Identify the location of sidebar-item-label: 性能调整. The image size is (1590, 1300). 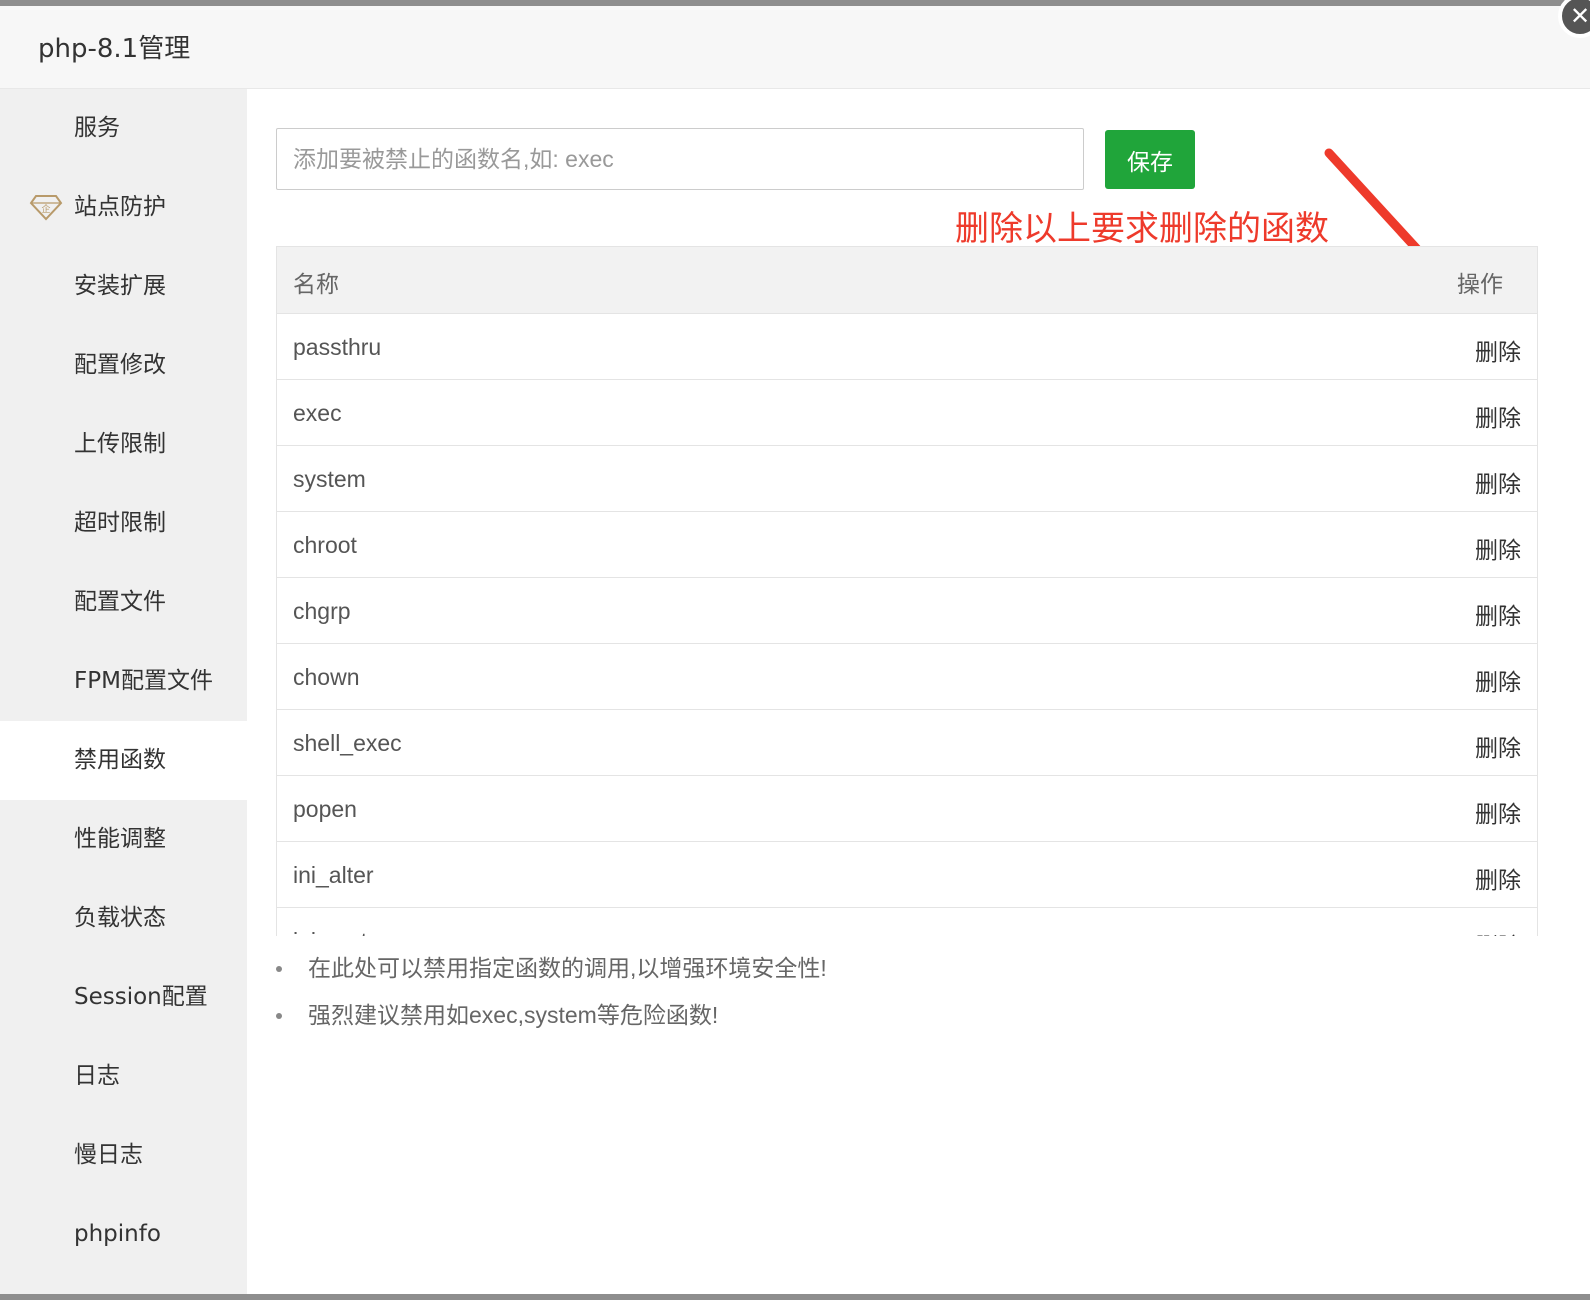
(120, 839).